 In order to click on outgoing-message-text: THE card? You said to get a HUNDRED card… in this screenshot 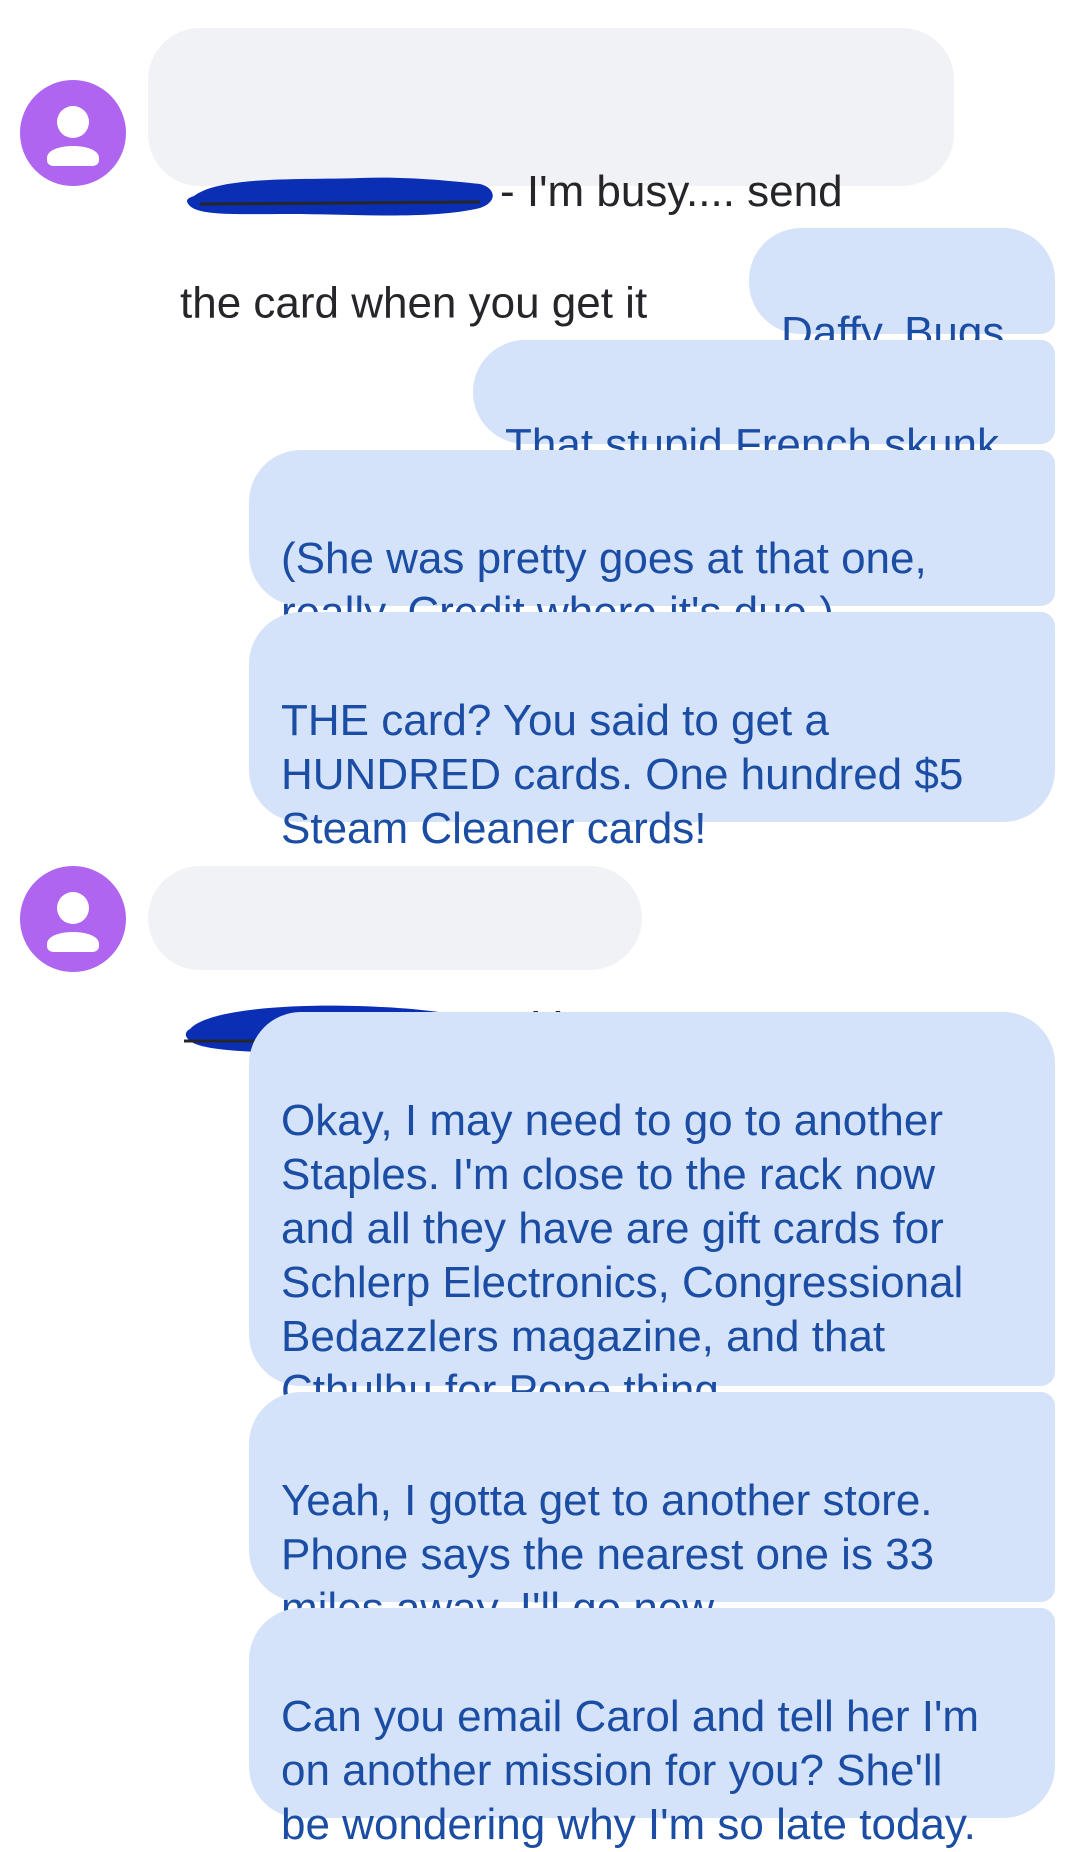, I will do `click(622, 774)`.